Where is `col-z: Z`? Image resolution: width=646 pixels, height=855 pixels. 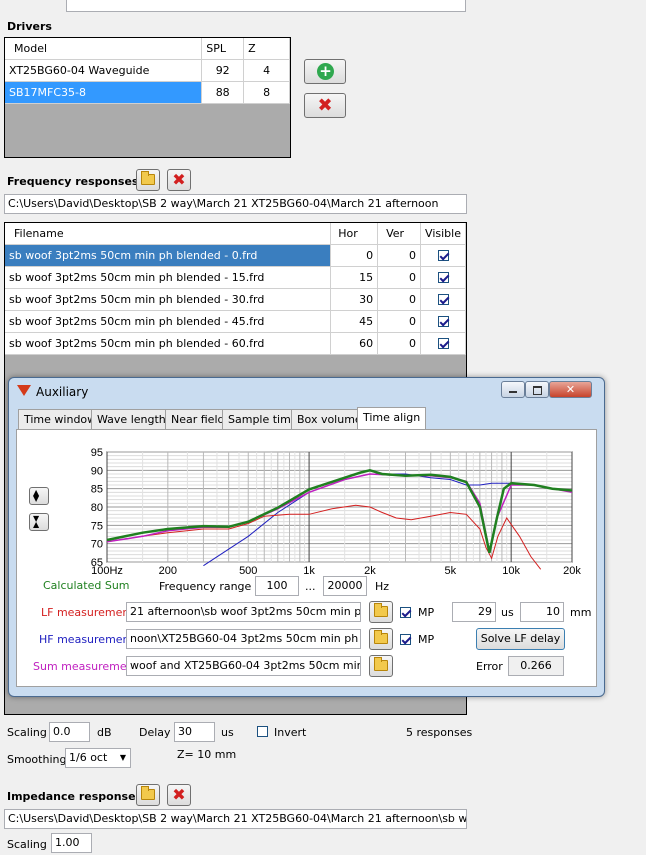 col-z: Z is located at coordinates (266, 49).